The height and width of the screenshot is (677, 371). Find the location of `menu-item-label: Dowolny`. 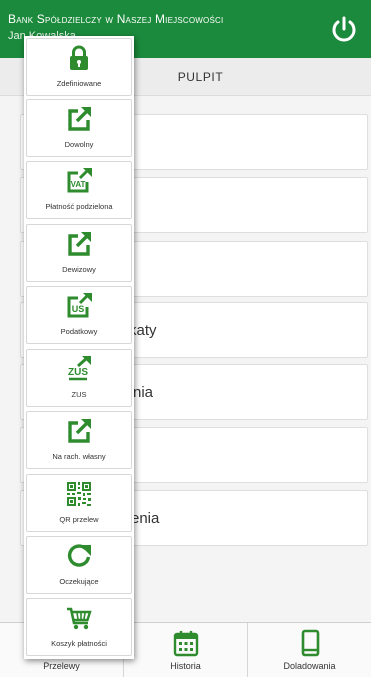

menu-item-label: Dowolny is located at coordinates (79, 144).